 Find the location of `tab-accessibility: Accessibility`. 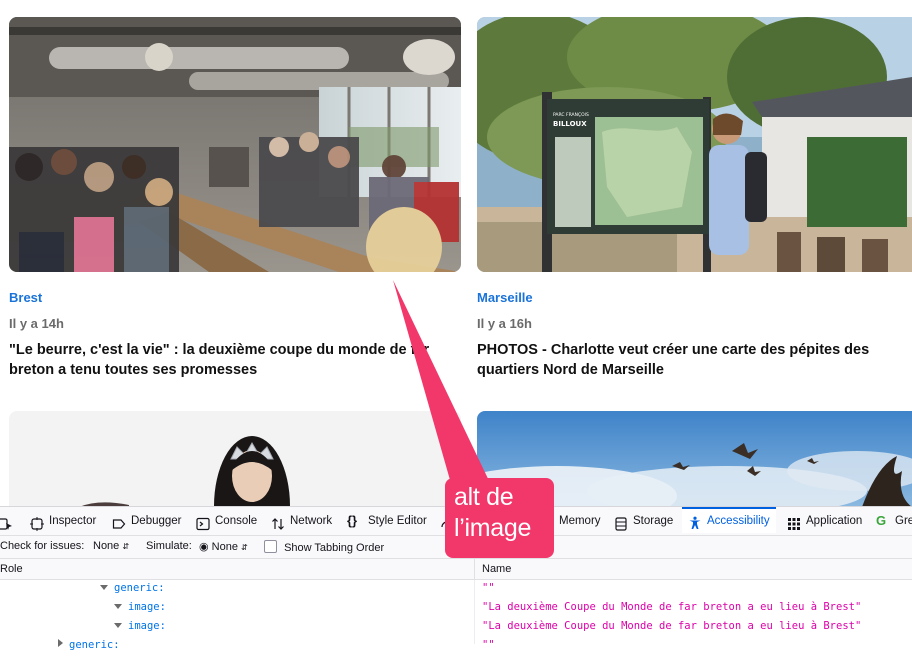

tab-accessibility: Accessibility is located at coordinates (729, 520).